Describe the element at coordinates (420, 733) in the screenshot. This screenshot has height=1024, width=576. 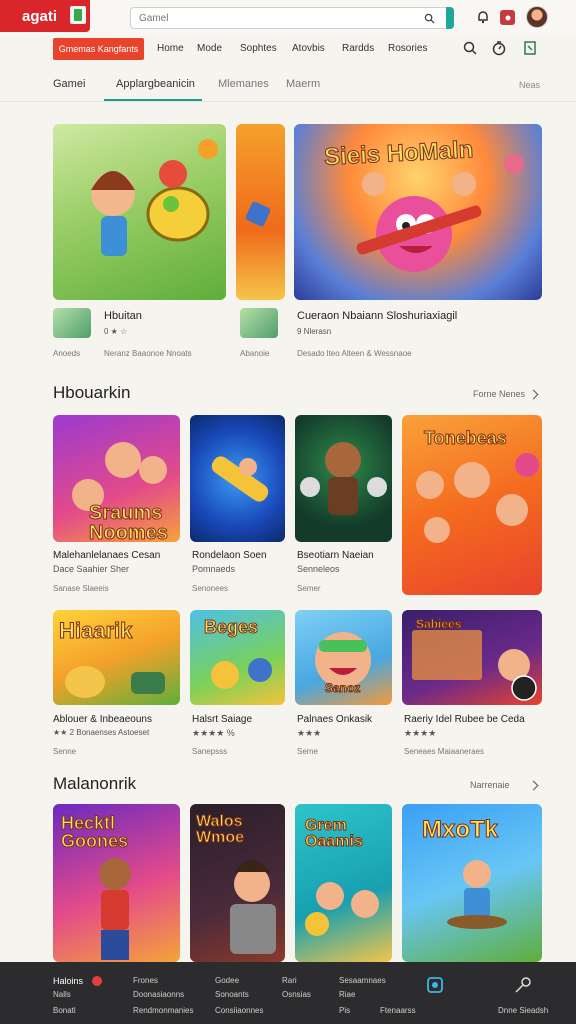
I see `game-rating: ★★★★` at that location.